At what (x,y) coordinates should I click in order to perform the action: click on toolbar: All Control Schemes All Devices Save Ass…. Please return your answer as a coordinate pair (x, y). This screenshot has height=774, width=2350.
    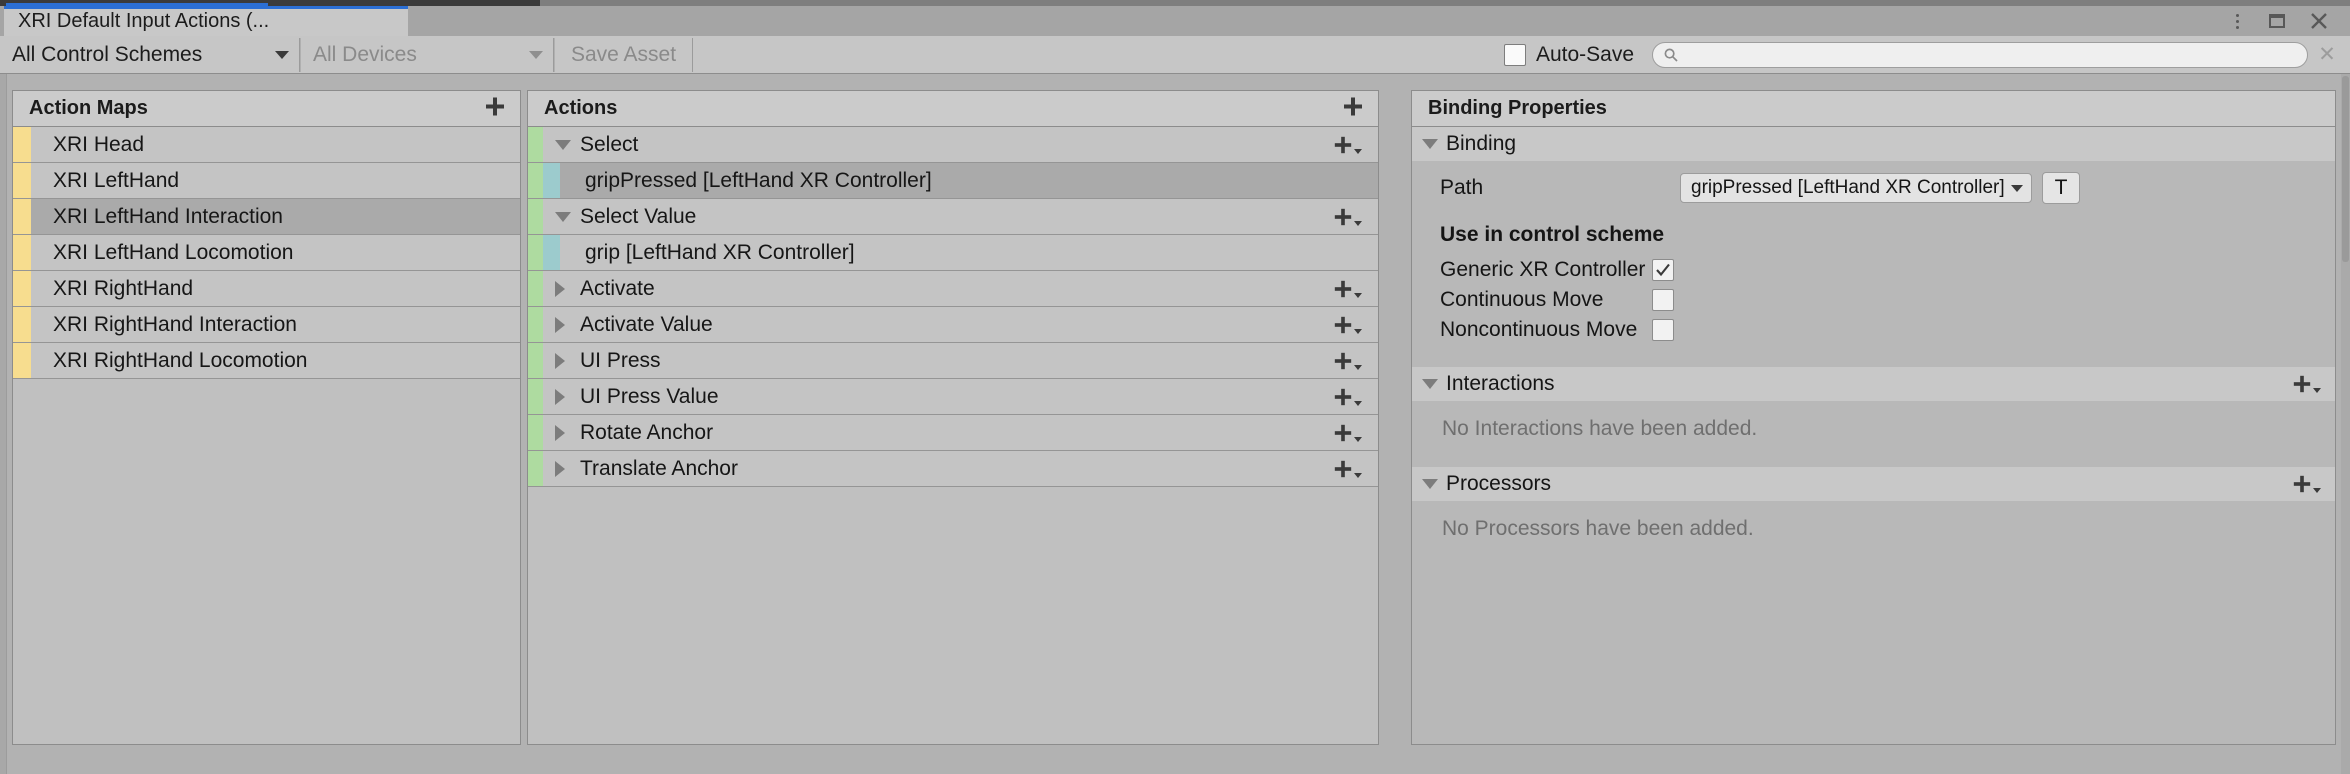
    Looking at the image, I should click on (1175, 55).